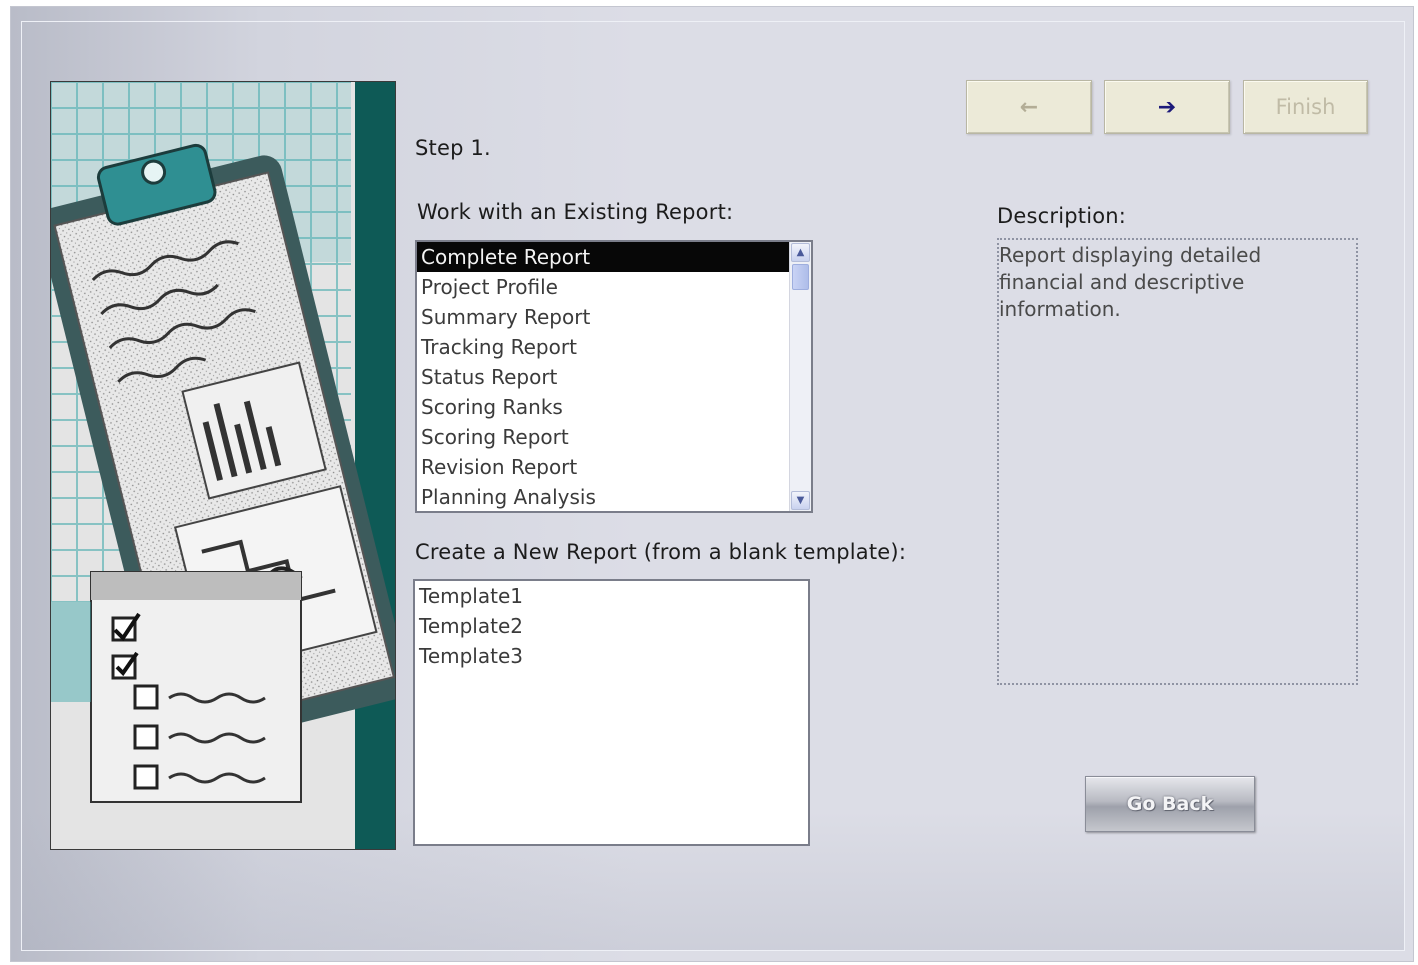  Describe the element at coordinates (611, 656) in the screenshot. I see `template-list-item: Template3` at that location.